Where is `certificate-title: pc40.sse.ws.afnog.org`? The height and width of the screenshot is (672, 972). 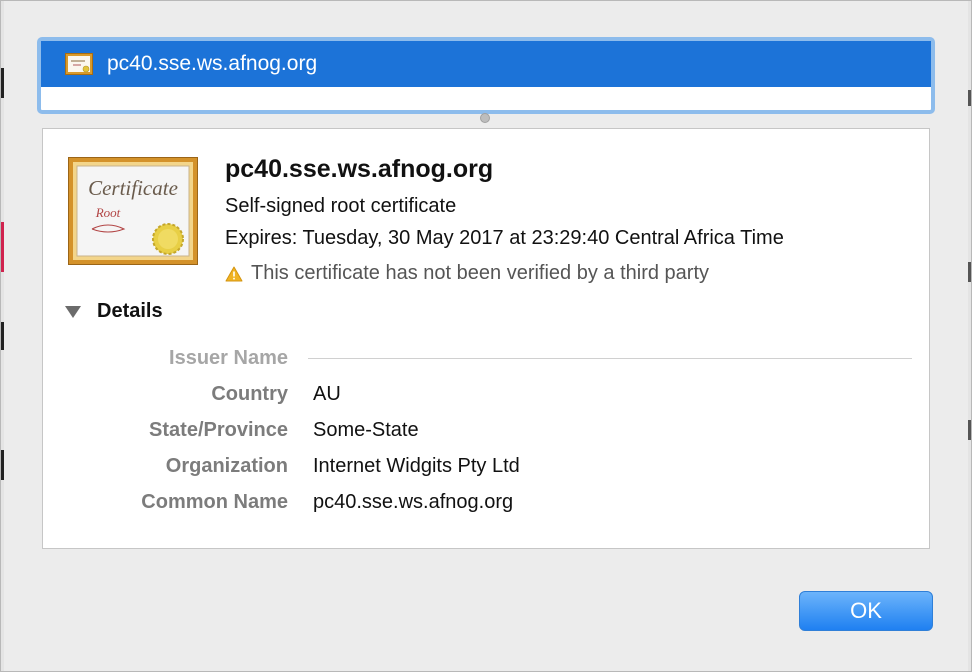
certificate-title: pc40.sse.ws.afnog.org is located at coordinates (359, 169).